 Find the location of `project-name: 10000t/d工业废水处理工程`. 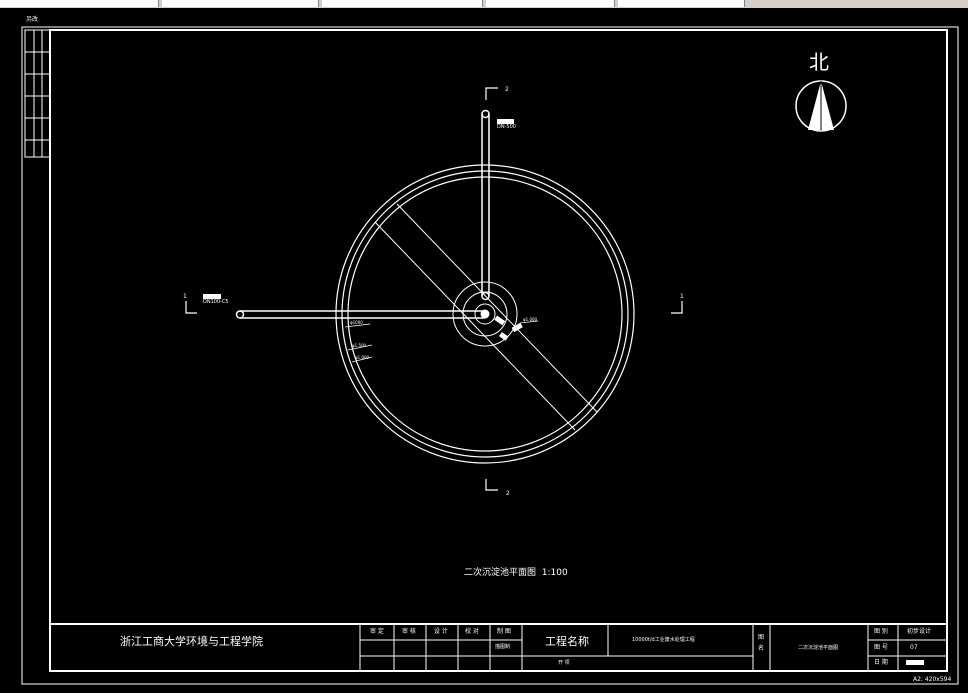

project-name: 10000t/d工业废水处理工程 is located at coordinates (663, 640).